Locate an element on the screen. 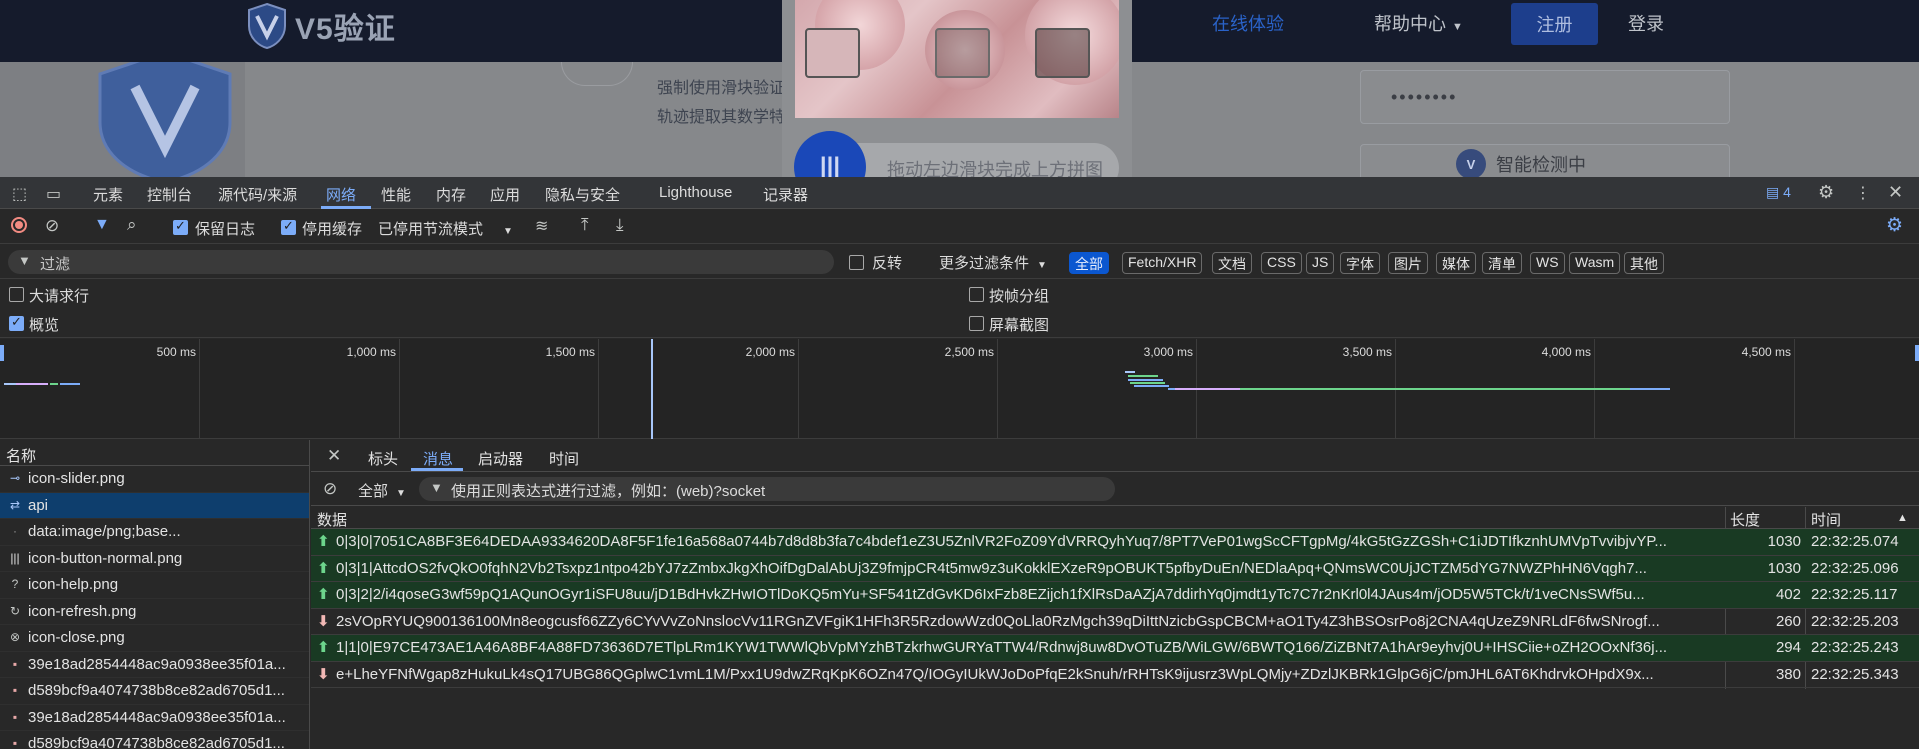 This screenshot has height=749, width=1919. filter-type-js: JS is located at coordinates (1320, 263).